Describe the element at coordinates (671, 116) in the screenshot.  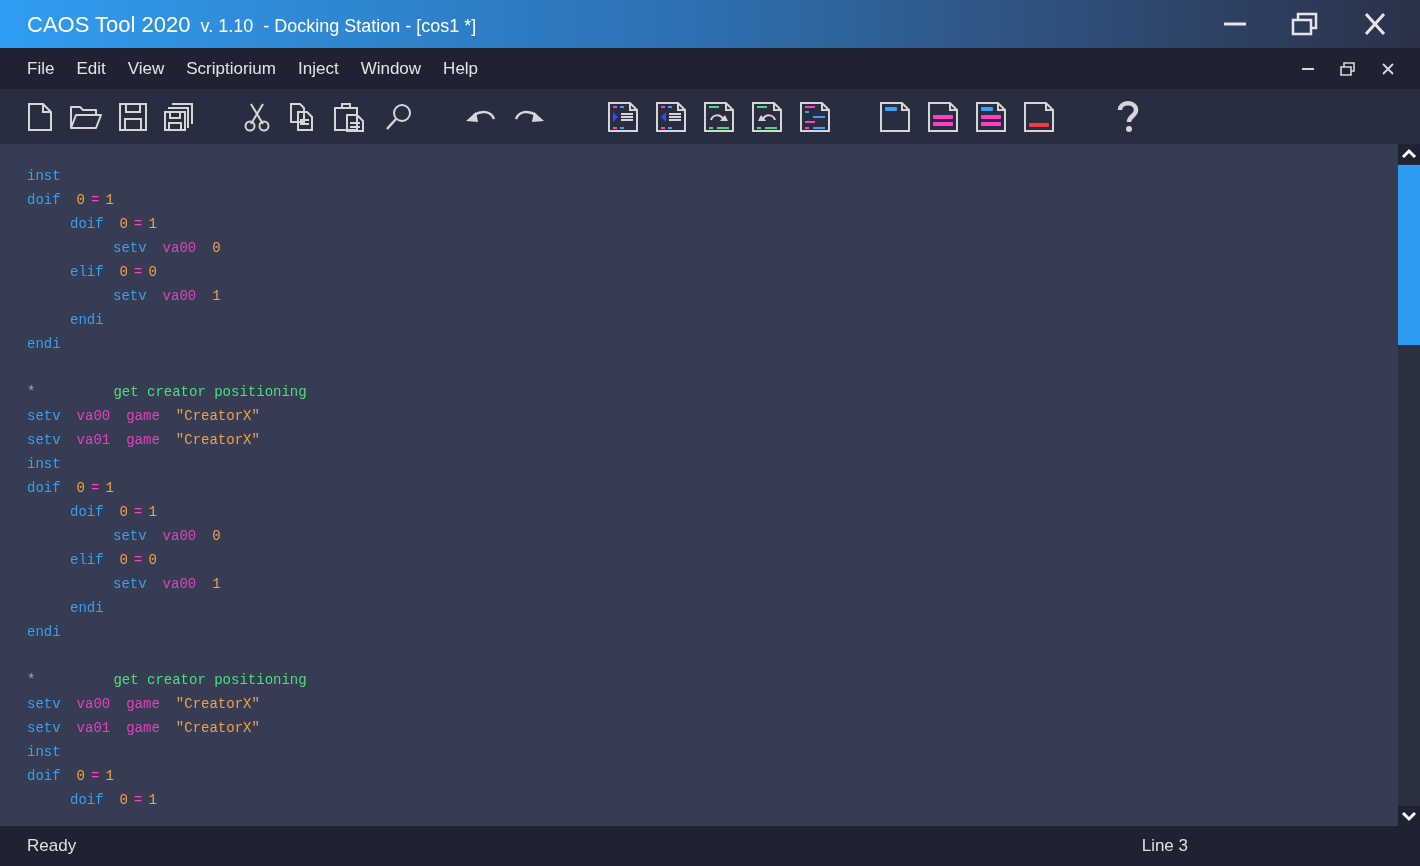
I see `outdent-document-icon` at that location.